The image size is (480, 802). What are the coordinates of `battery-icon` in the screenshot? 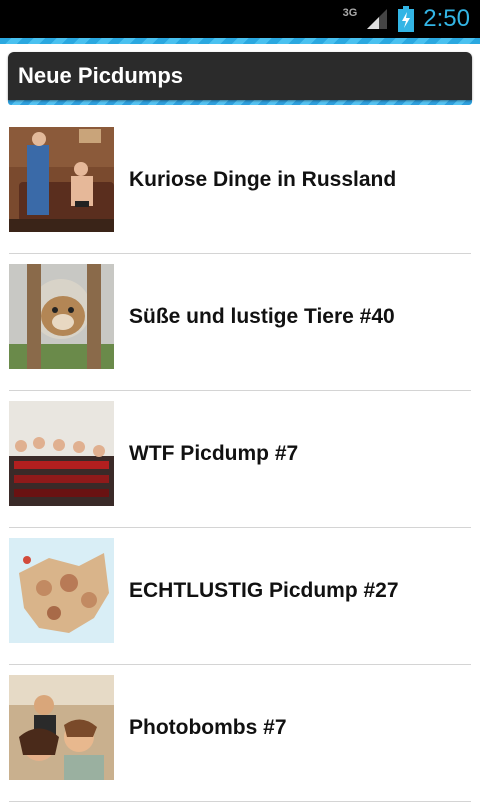 It's located at (406, 19).